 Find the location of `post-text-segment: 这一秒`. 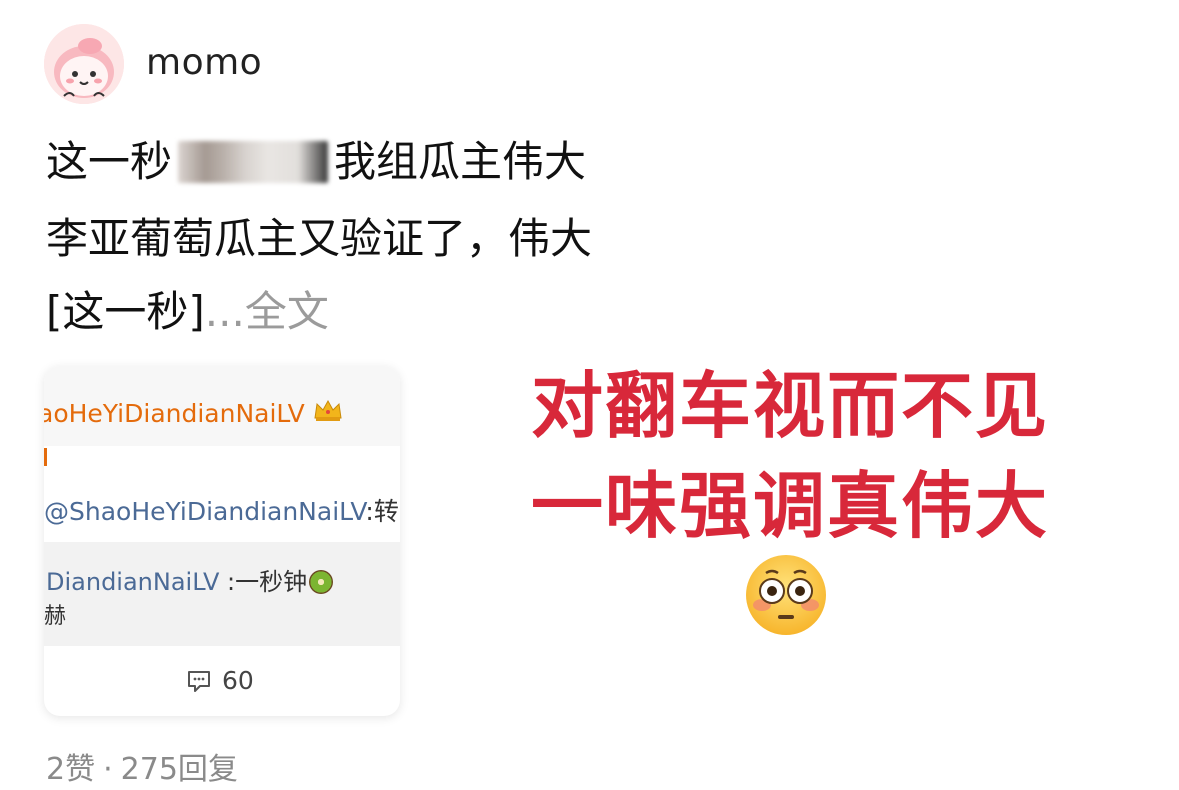

post-text-segment: 这一秒 is located at coordinates (109, 161).